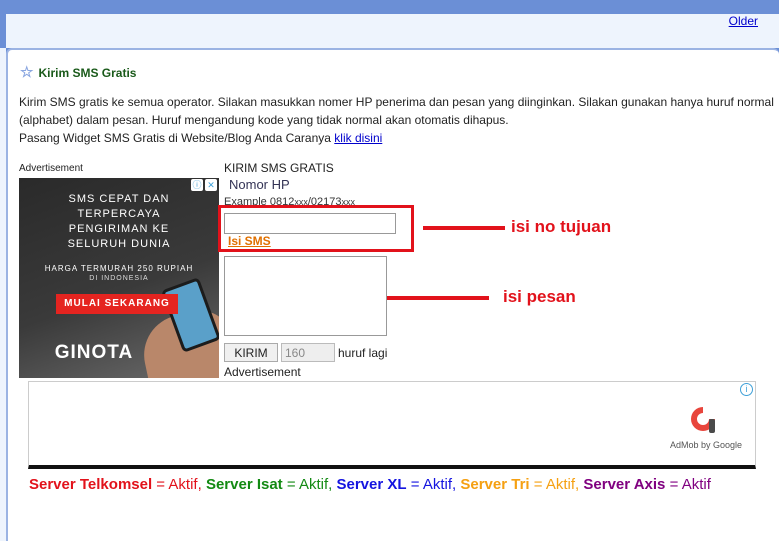  I want to click on star-icon: ☆, so click(27, 72).